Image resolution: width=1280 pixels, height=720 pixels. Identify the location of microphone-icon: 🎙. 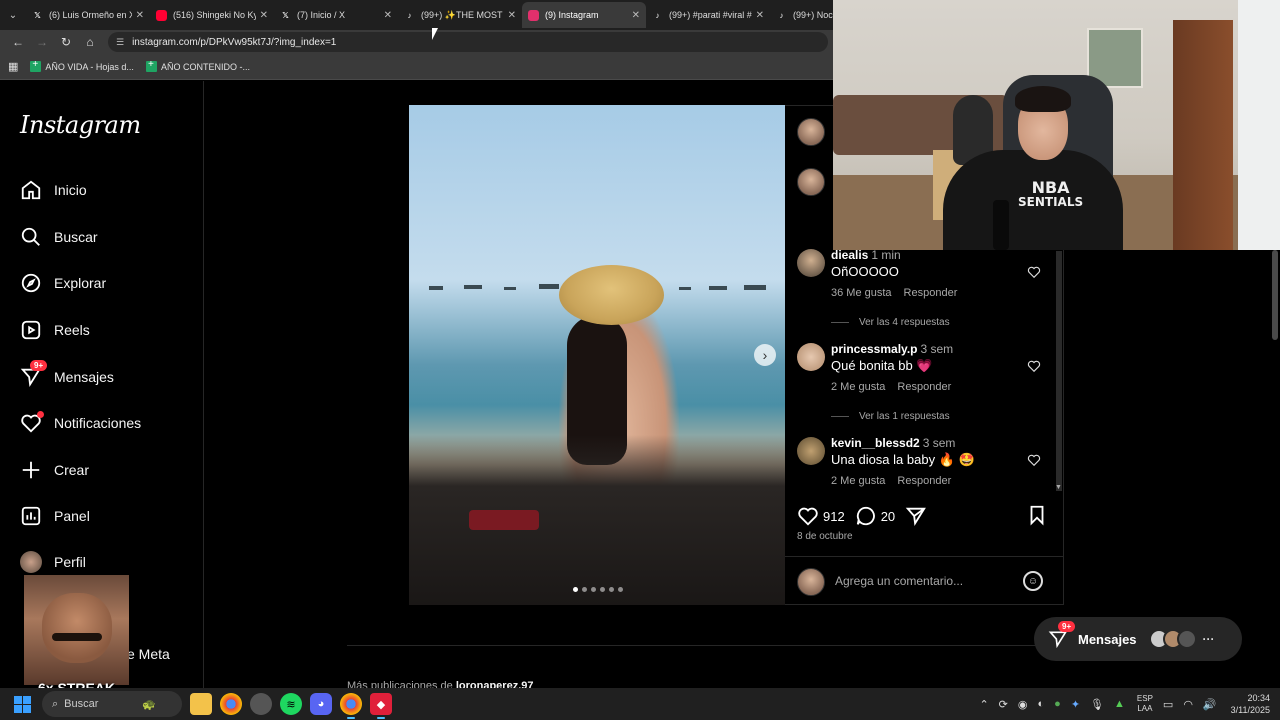
(1097, 704).